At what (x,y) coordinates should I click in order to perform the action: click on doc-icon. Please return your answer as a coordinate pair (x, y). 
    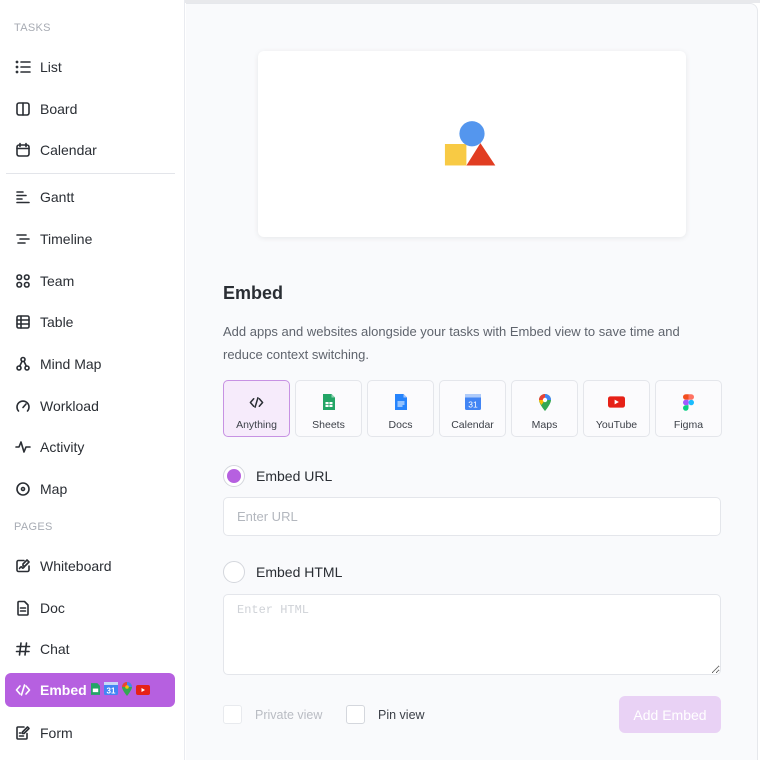
    Looking at the image, I should click on (23, 608).